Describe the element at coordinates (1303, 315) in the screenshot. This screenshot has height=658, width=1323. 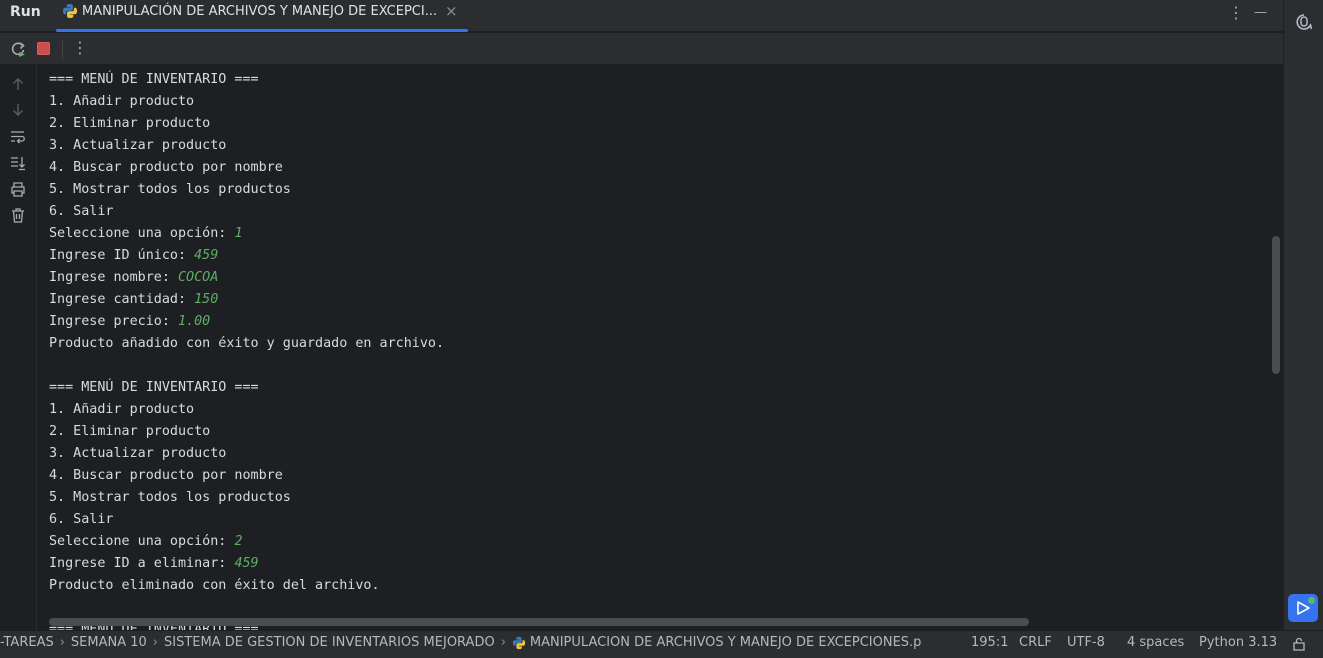
I see `right-tool-strip` at that location.